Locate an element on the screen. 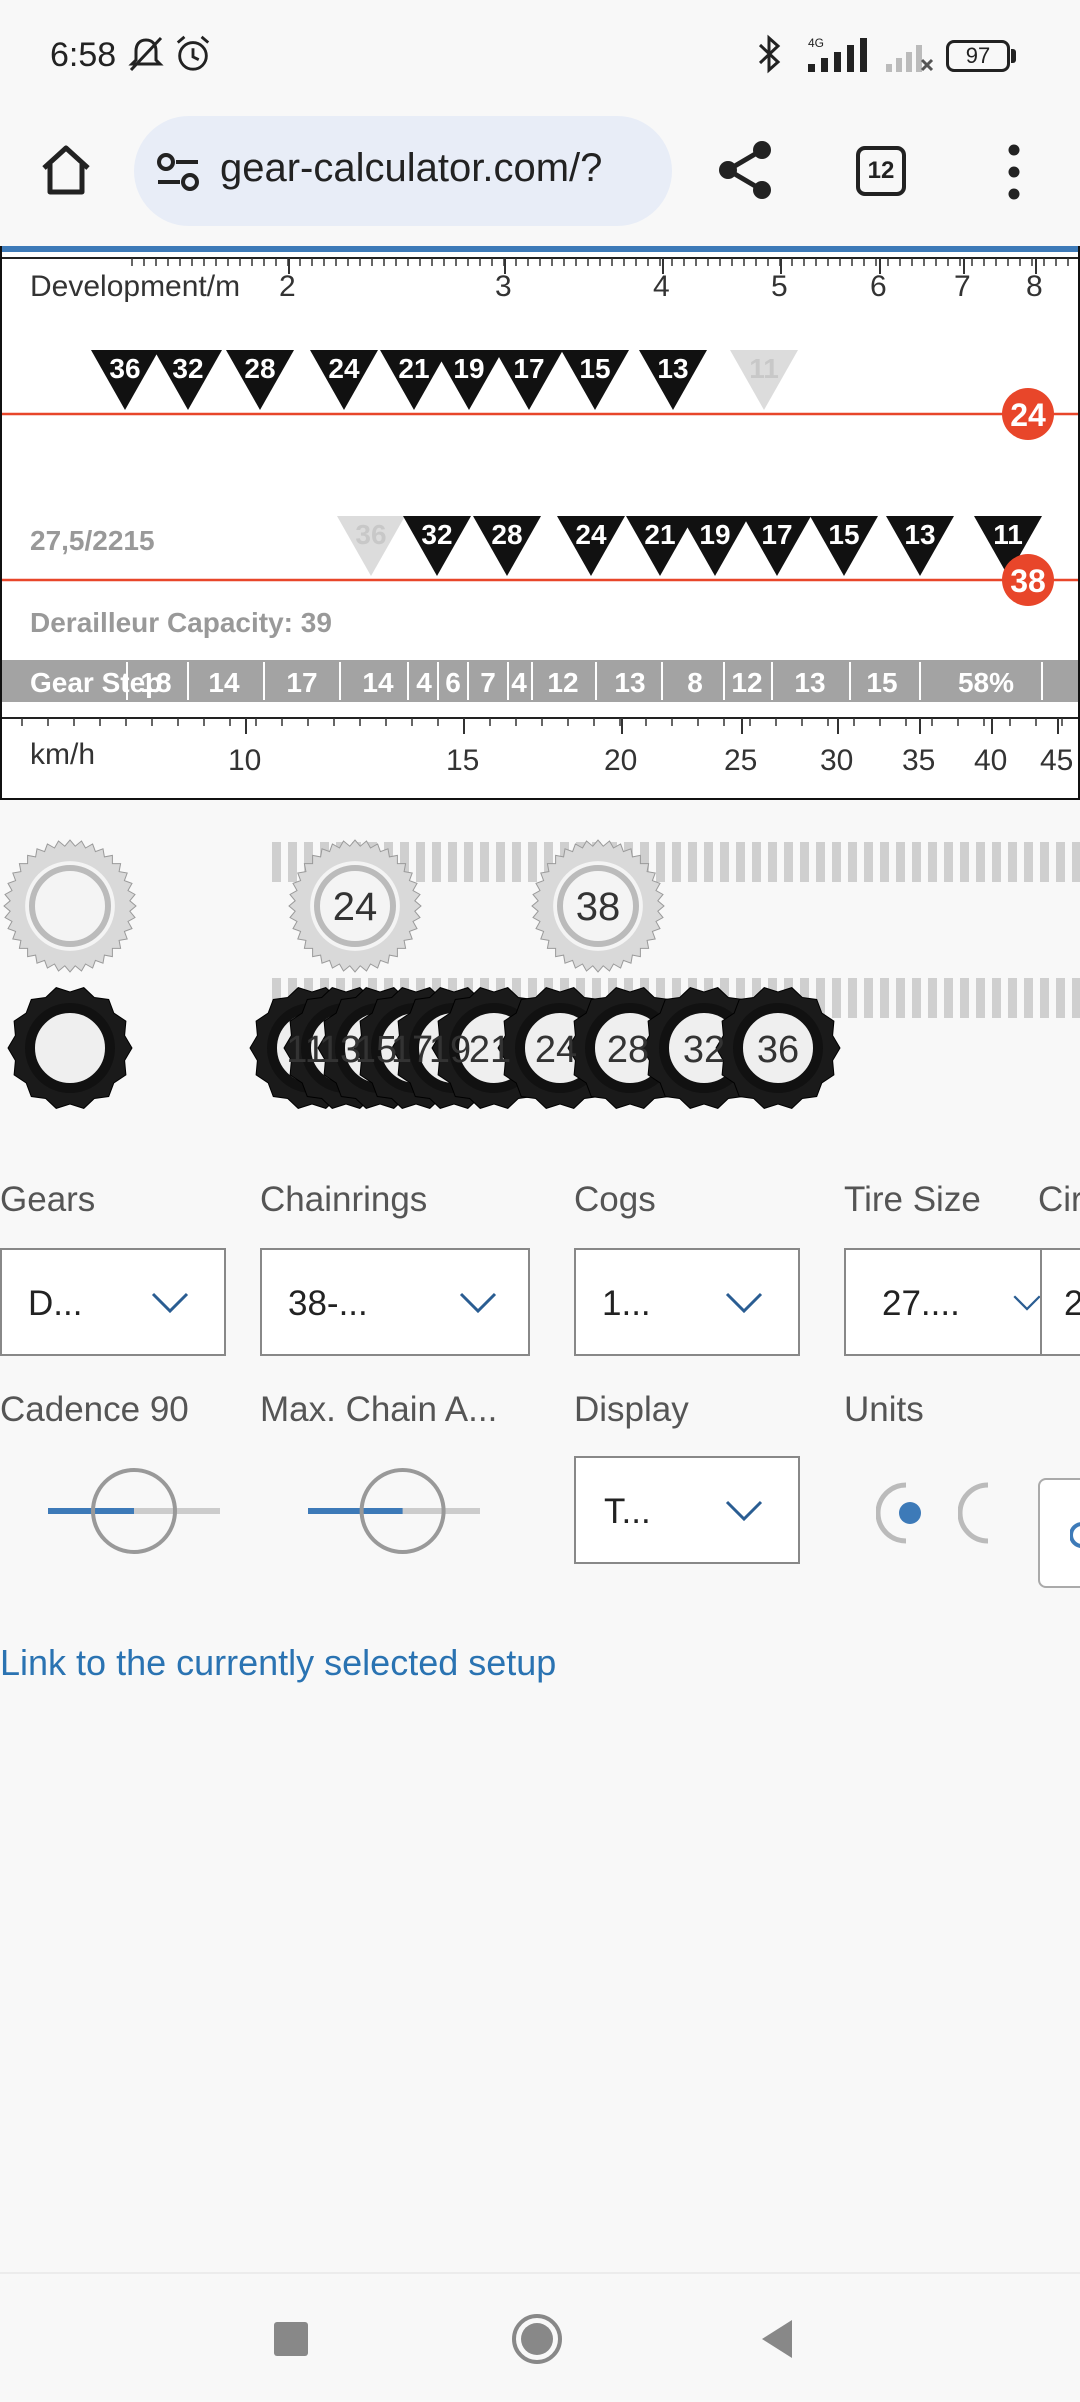 The image size is (1080, 2402). cog-label: 21 is located at coordinates (490, 1050).